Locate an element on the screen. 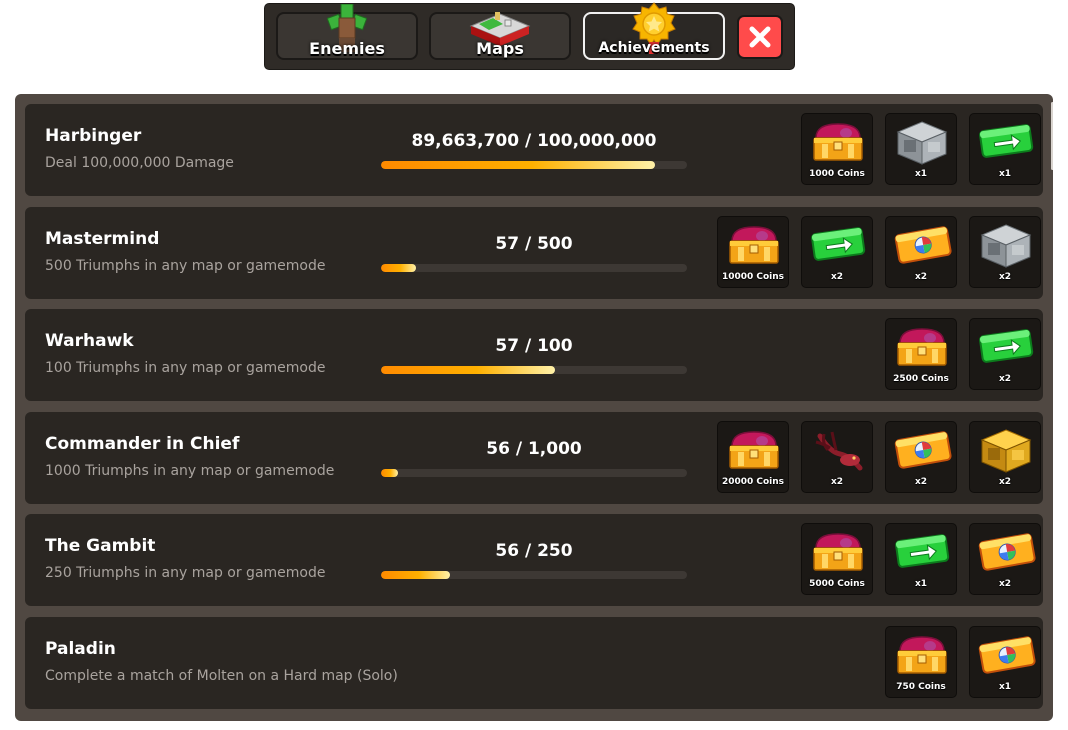  creature-icon is located at coordinates (839, 451).